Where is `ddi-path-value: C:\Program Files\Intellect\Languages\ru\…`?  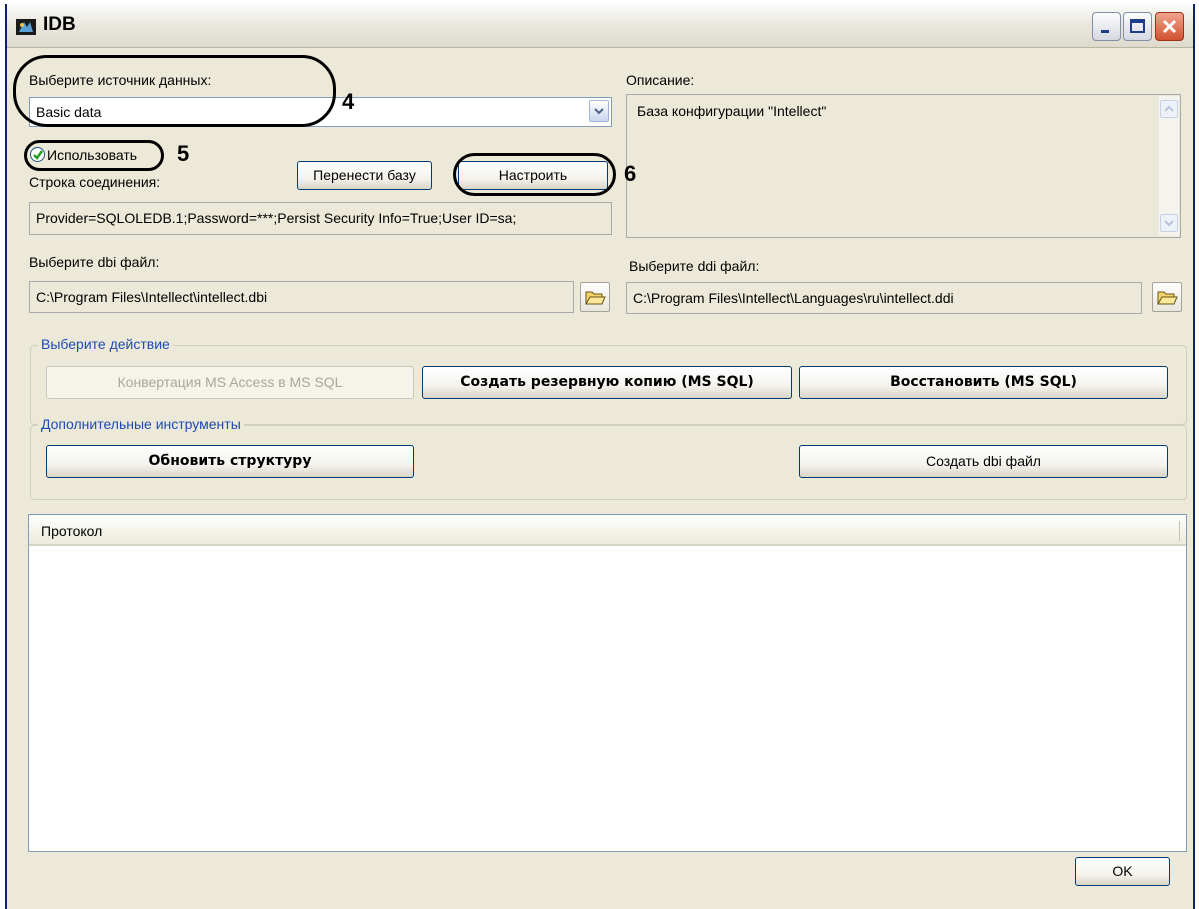 ddi-path-value: C:\Program Files\Intellect\Languages\ru\… is located at coordinates (793, 298).